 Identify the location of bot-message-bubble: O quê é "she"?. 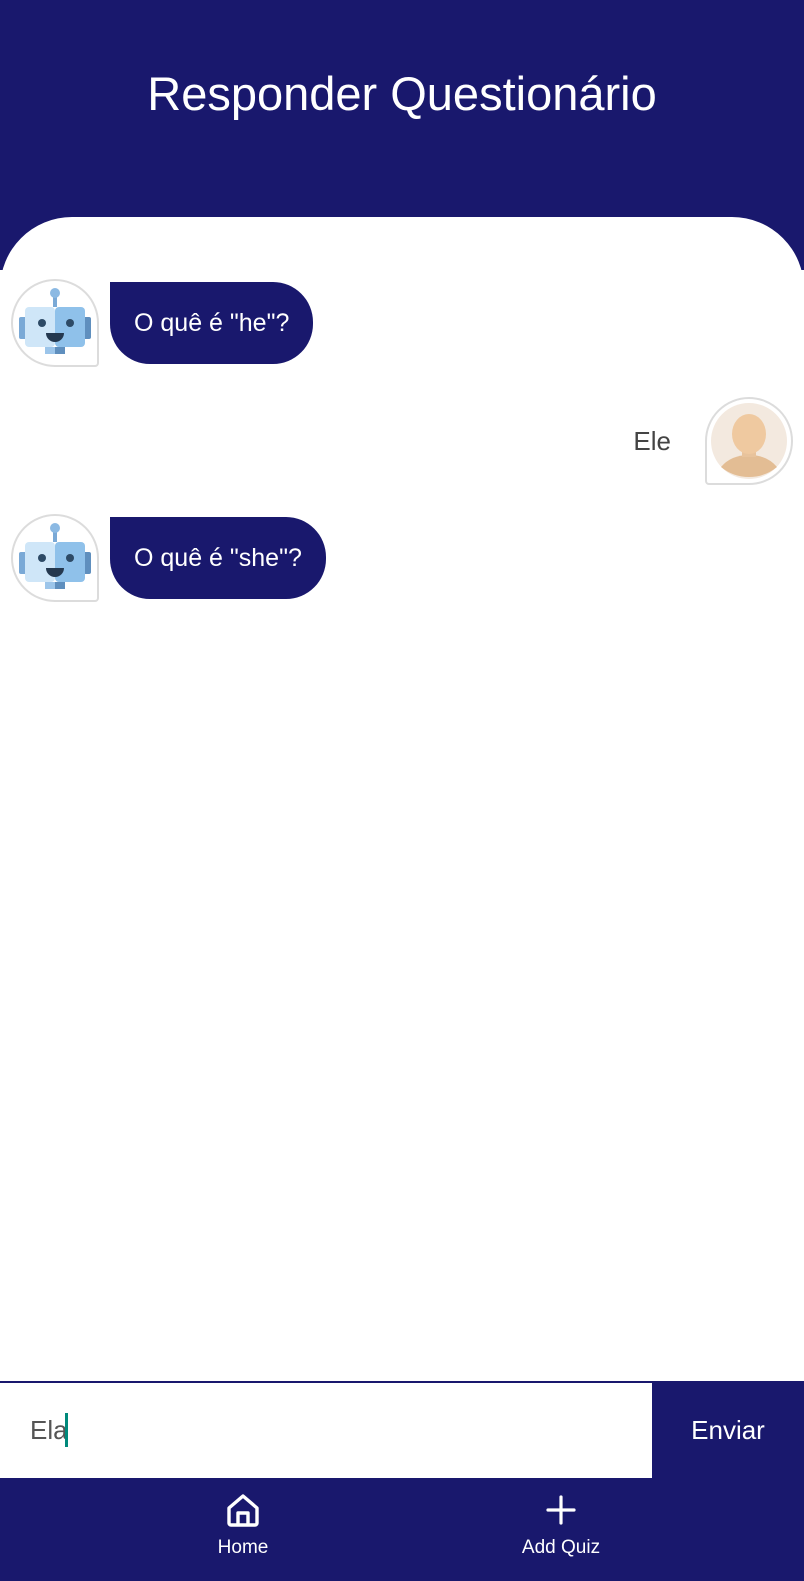
(218, 558).